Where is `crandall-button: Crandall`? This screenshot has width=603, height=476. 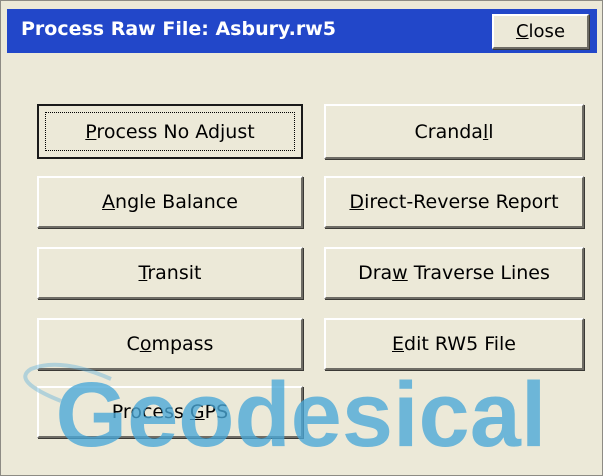 crandall-button: Crandall is located at coordinates (454, 131).